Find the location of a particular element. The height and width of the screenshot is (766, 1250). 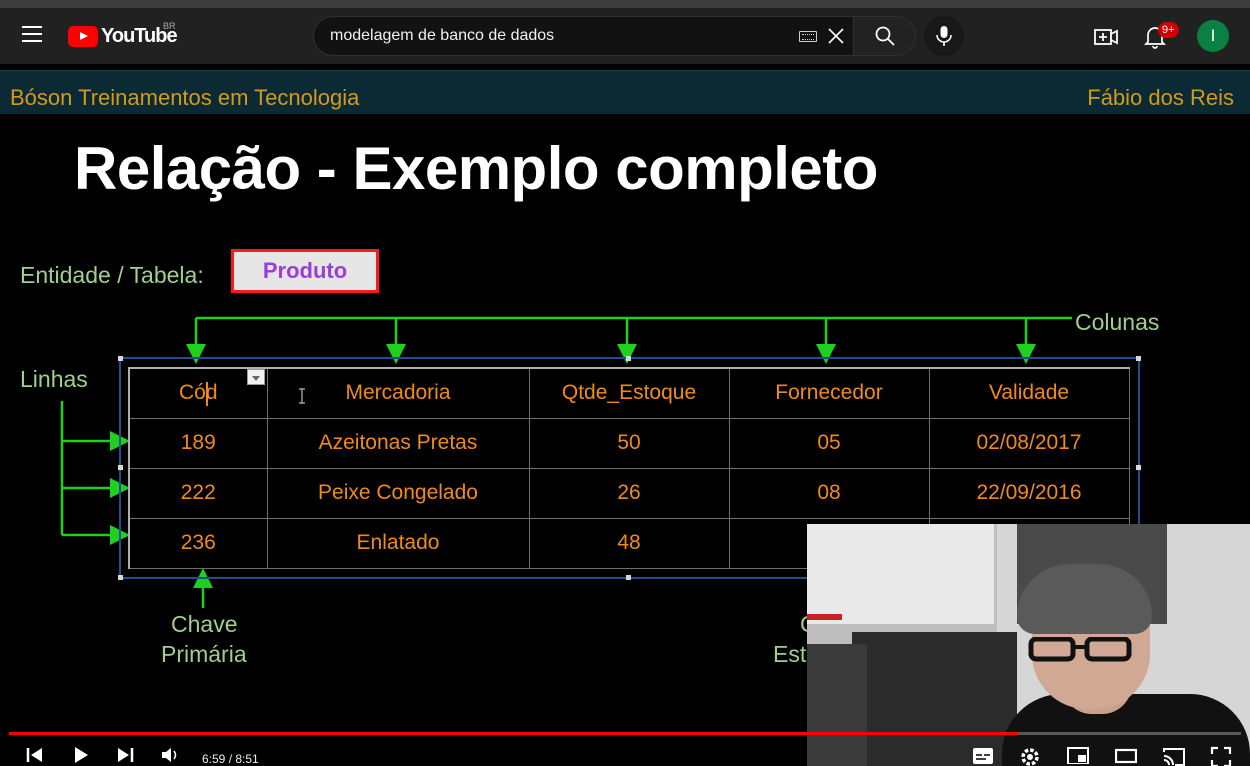

table-cell: 22/09/2016 is located at coordinates (1029, 493).